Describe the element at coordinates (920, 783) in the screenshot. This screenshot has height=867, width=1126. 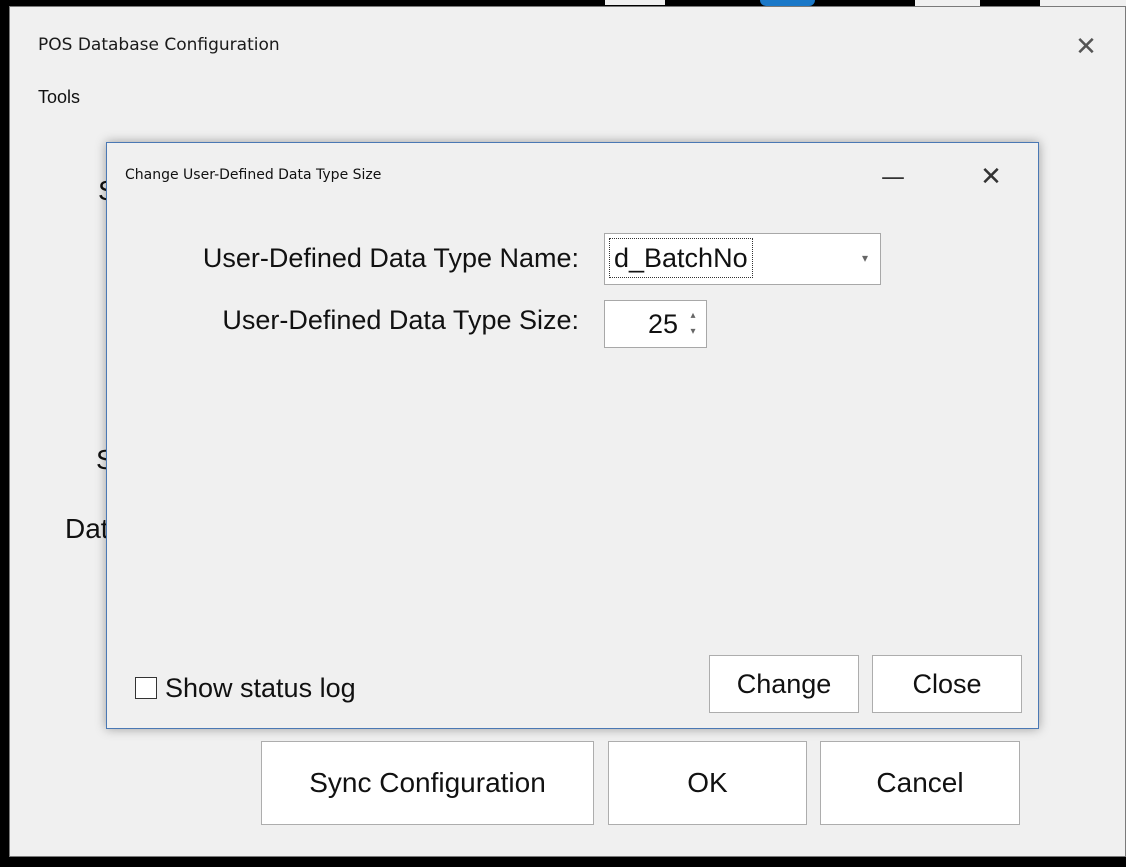
I see `cancel-button: Cancel` at that location.